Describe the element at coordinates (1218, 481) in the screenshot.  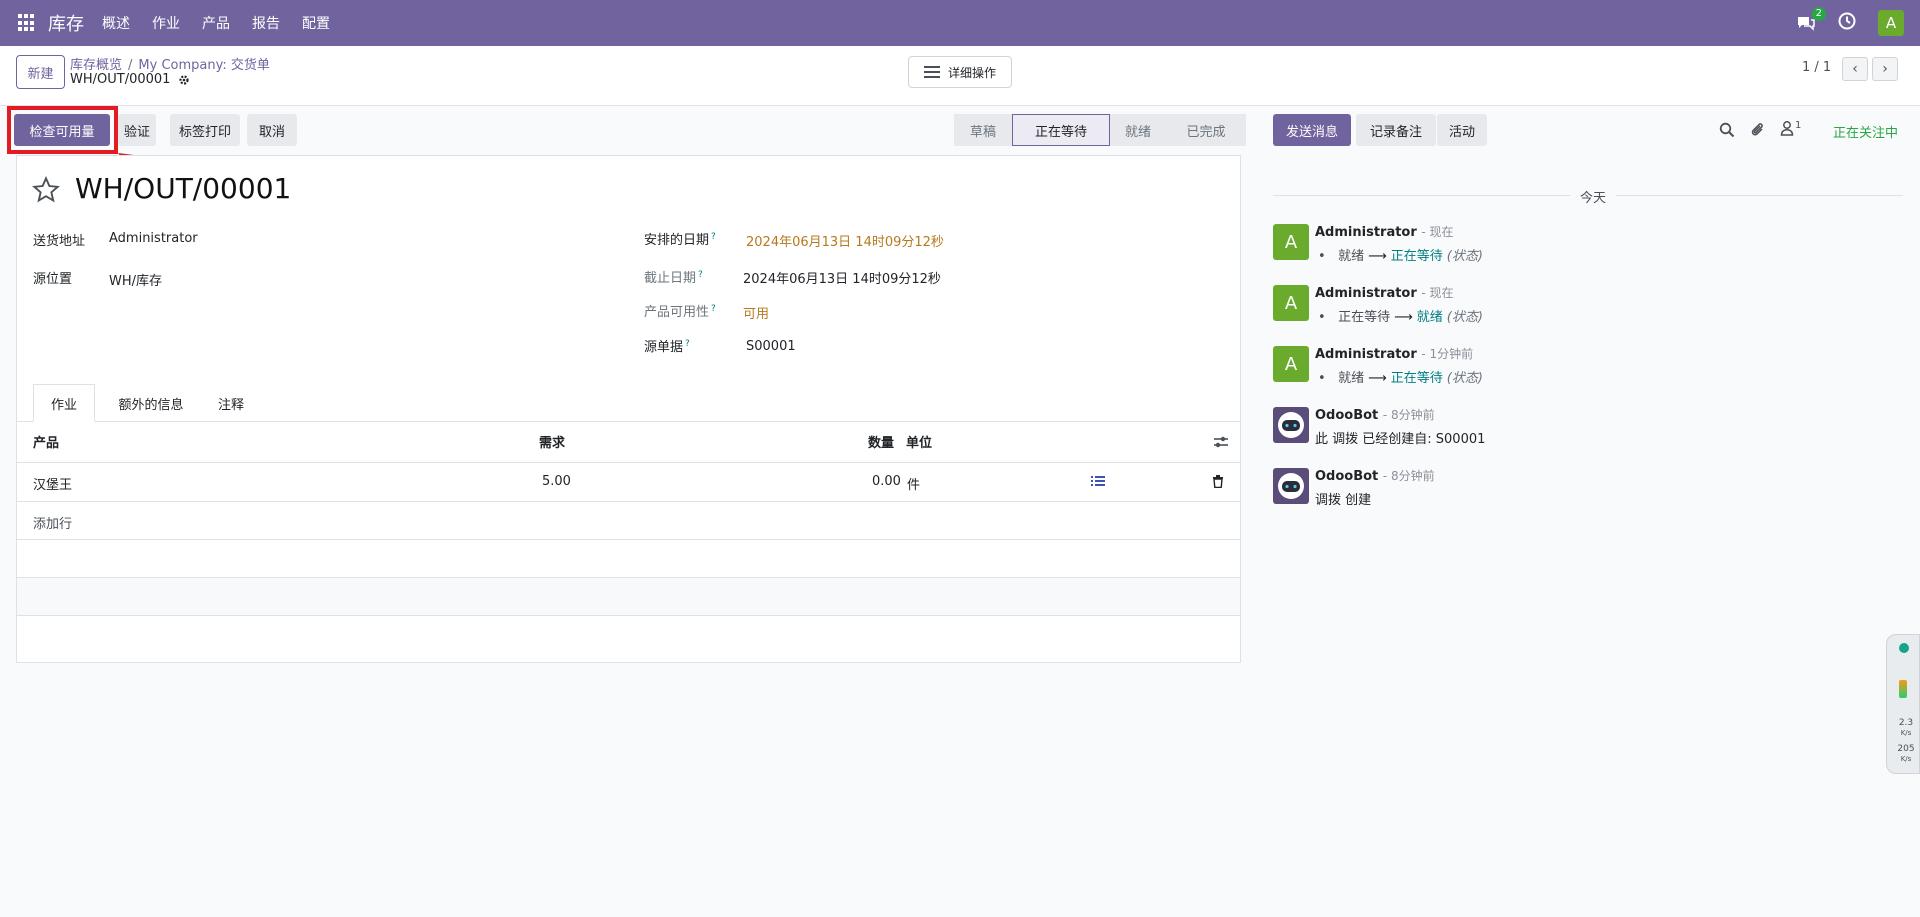
I see `trash-icon` at that location.